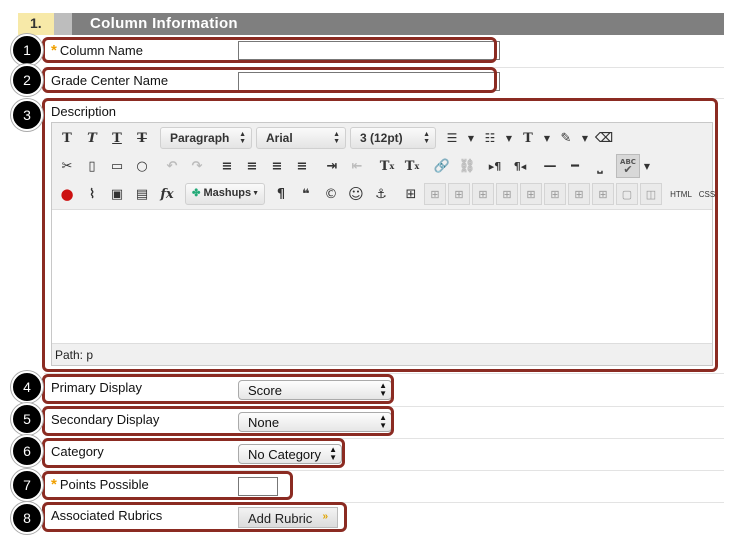  I want to click on secondary-display-select: None ▲ ▼, so click(315, 422).